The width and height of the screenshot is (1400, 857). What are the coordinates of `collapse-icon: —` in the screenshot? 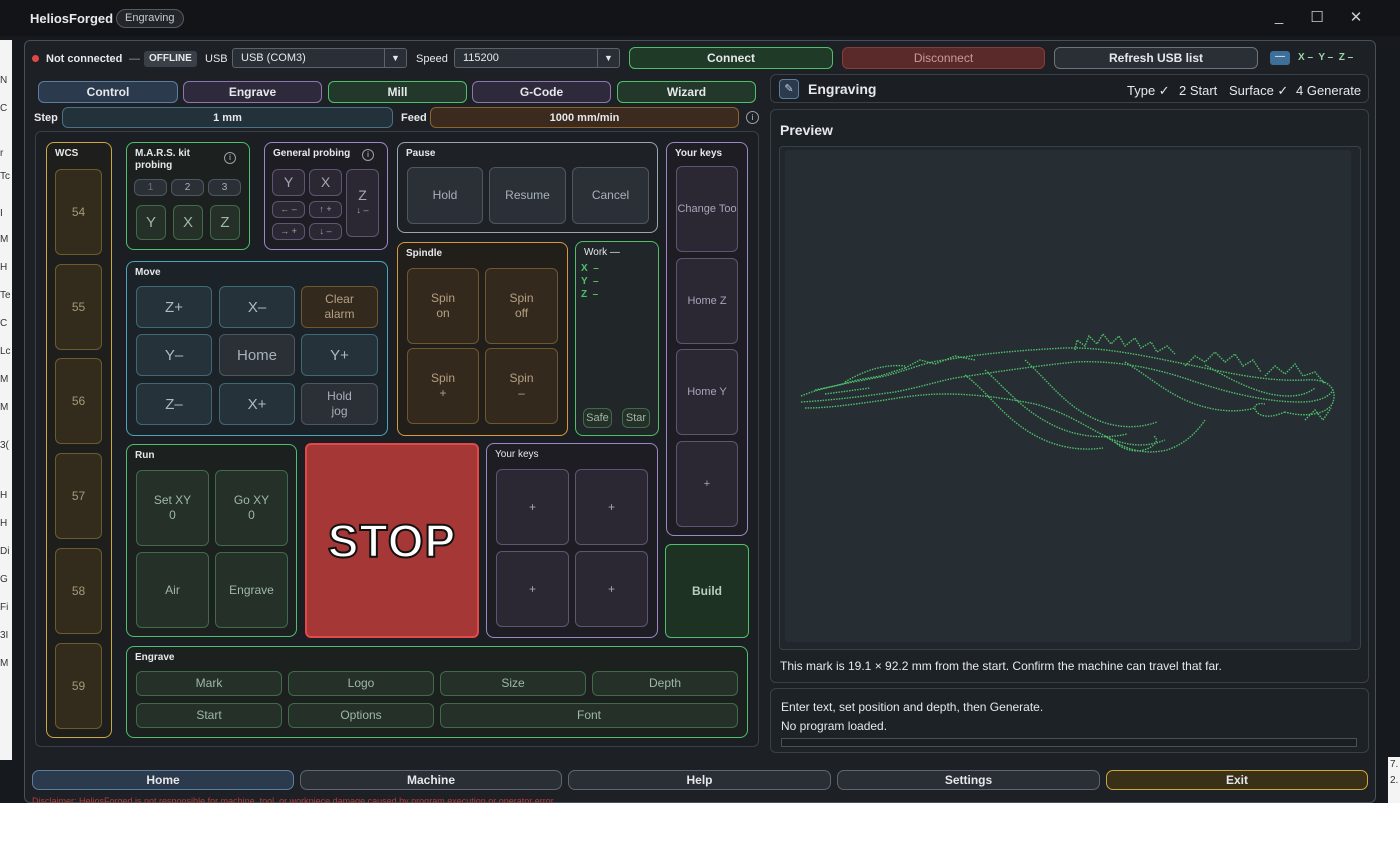 It's located at (1280, 58).